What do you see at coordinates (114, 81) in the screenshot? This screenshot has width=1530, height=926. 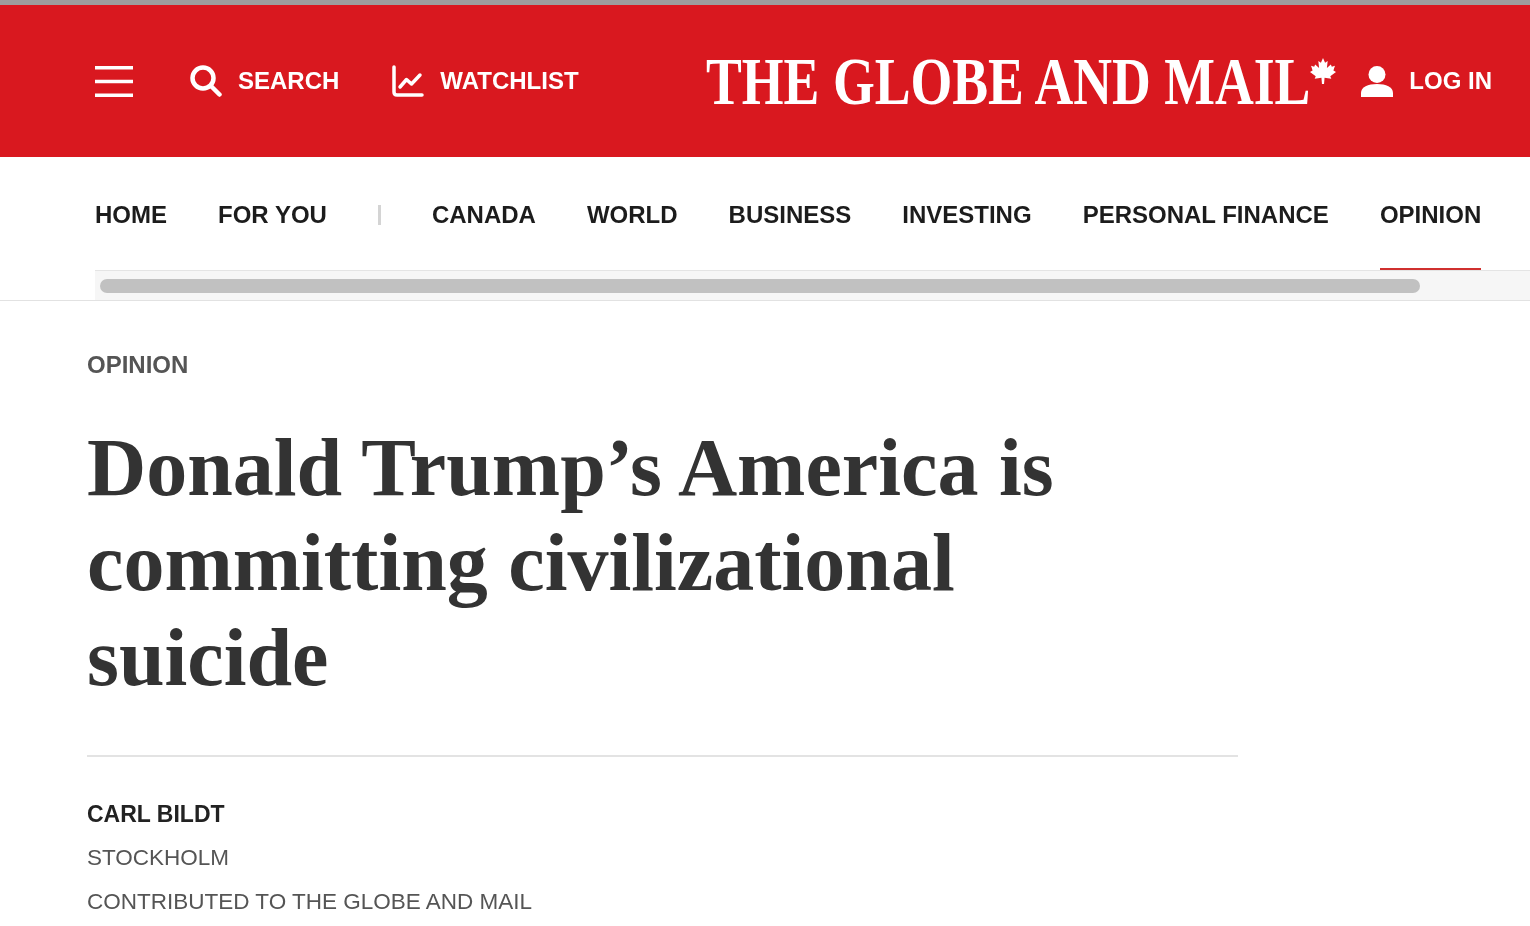 I see `menu-icon` at bounding box center [114, 81].